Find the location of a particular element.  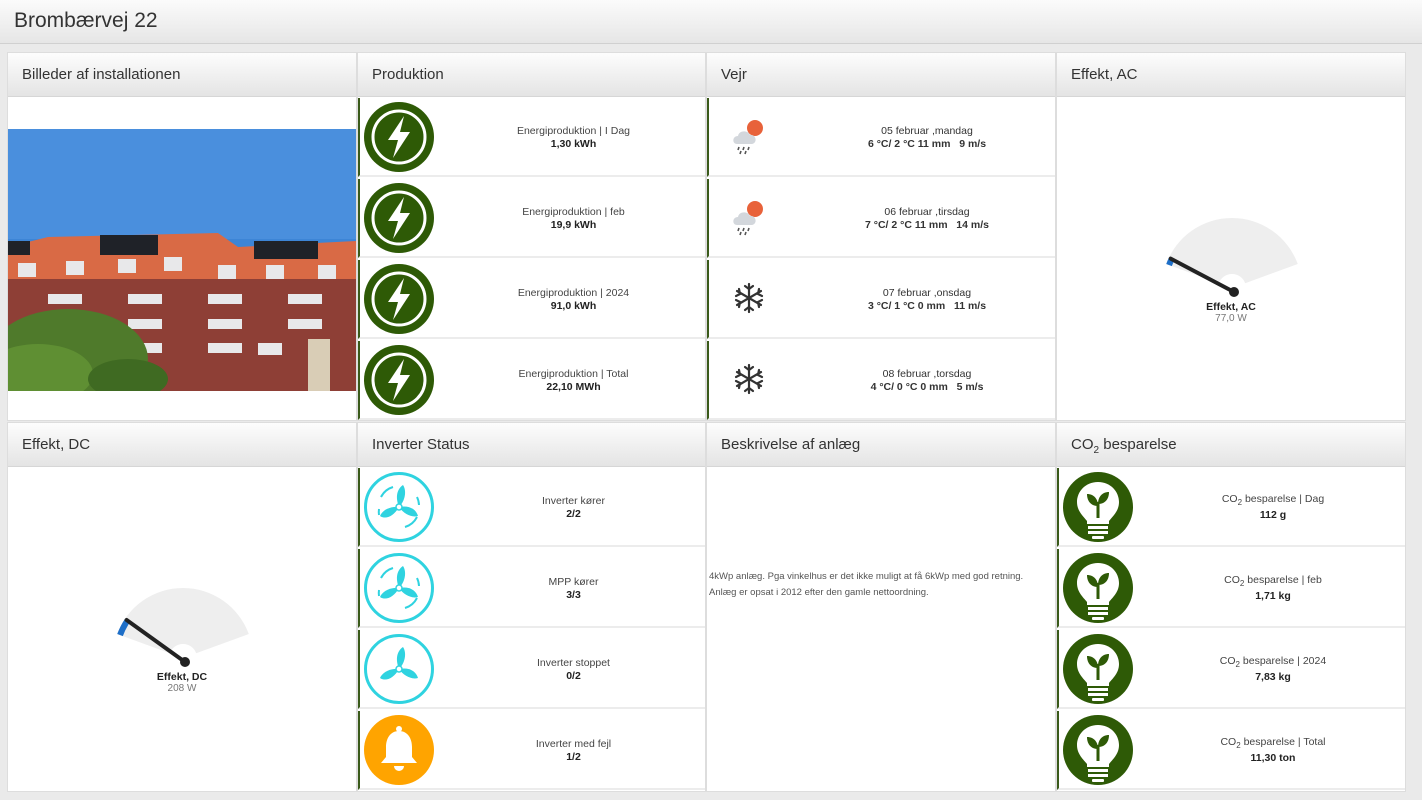

metric-label: Inverter stoppet is located at coordinates (573, 662).